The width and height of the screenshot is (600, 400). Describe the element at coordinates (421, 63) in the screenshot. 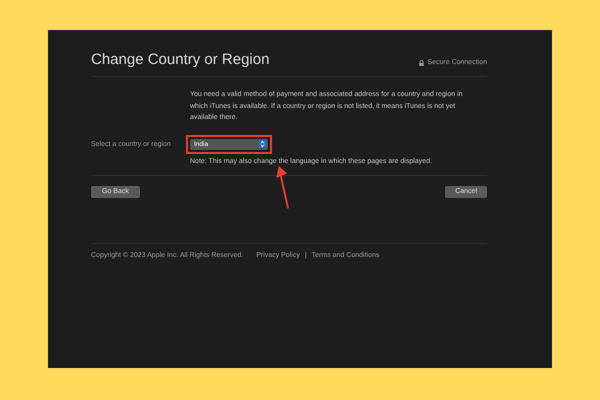

I see `lock-icon` at that location.